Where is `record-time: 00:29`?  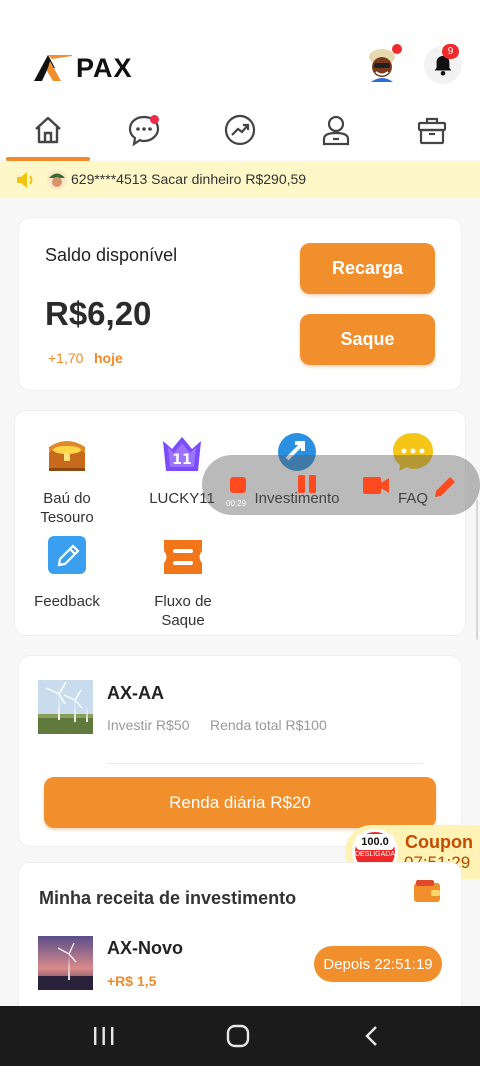
record-time: 00:29 is located at coordinates (236, 503).